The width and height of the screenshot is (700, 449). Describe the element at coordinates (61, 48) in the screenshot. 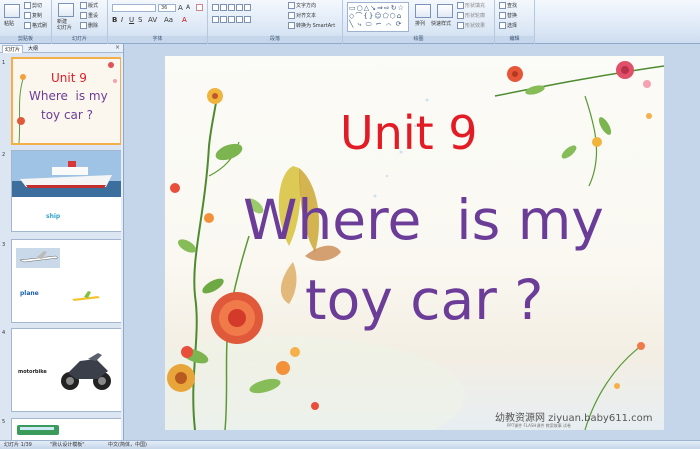

I see `panel-tabs: 幻灯片 大纲 ×` at that location.